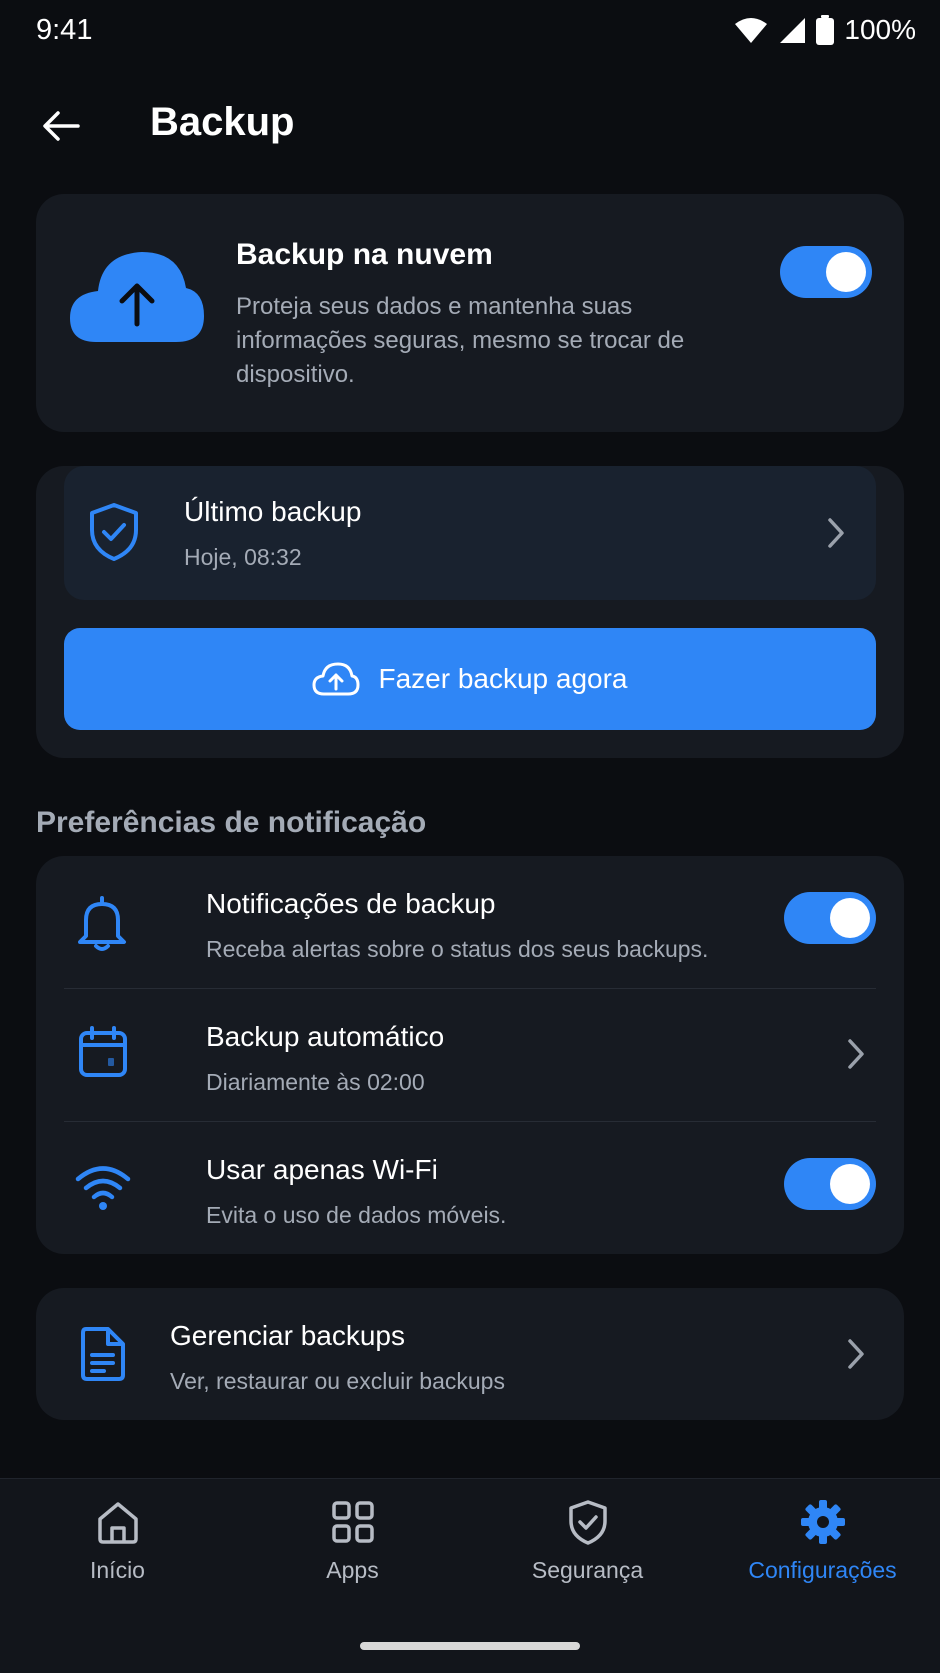 The width and height of the screenshot is (940, 1673). I want to click on home-icon, so click(117, 1523).